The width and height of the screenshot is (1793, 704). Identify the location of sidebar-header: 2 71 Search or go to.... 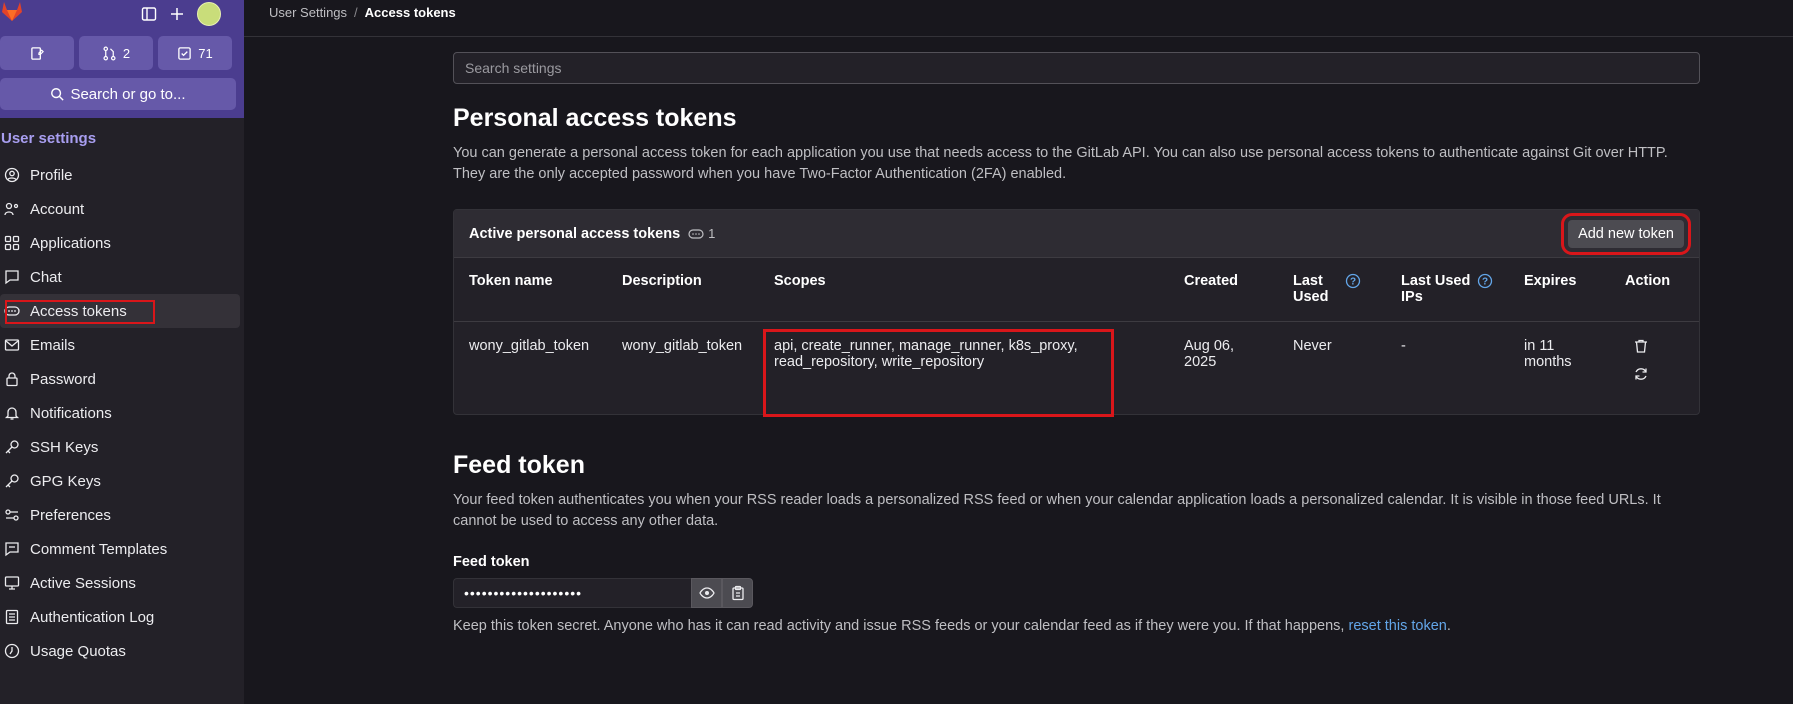
(122, 59).